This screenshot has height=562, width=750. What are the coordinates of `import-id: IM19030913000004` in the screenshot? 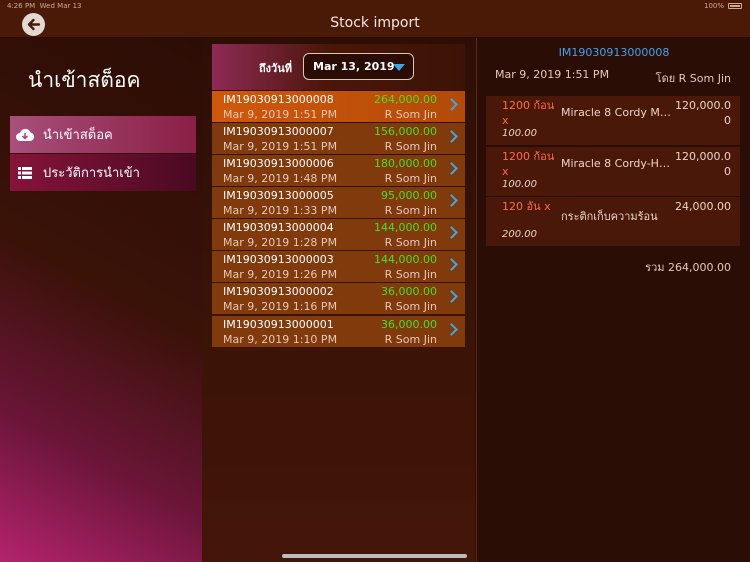 It's located at (278, 227).